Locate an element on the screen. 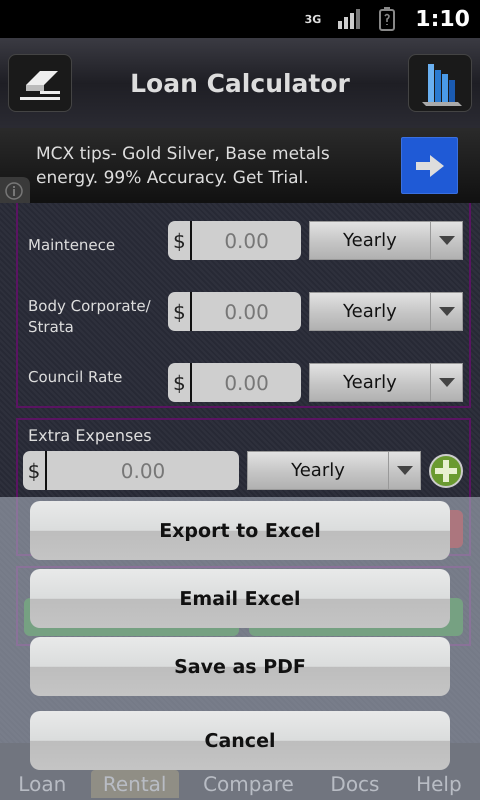 Image resolution: width=480 pixels, height=800 pixels. menu-button: Save as PDF is located at coordinates (240, 666).